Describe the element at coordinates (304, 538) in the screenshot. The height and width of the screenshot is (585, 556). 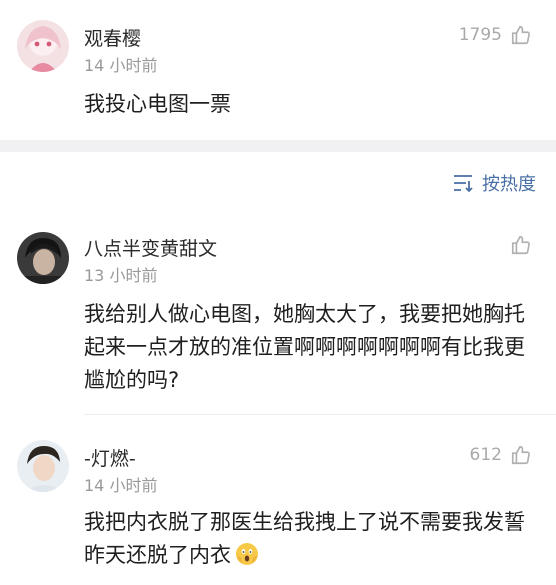
I see `comment-text-content: 我把内衣脱了那医生给我拽上了说不需要我发誓昨天还脱了内衣` at that location.